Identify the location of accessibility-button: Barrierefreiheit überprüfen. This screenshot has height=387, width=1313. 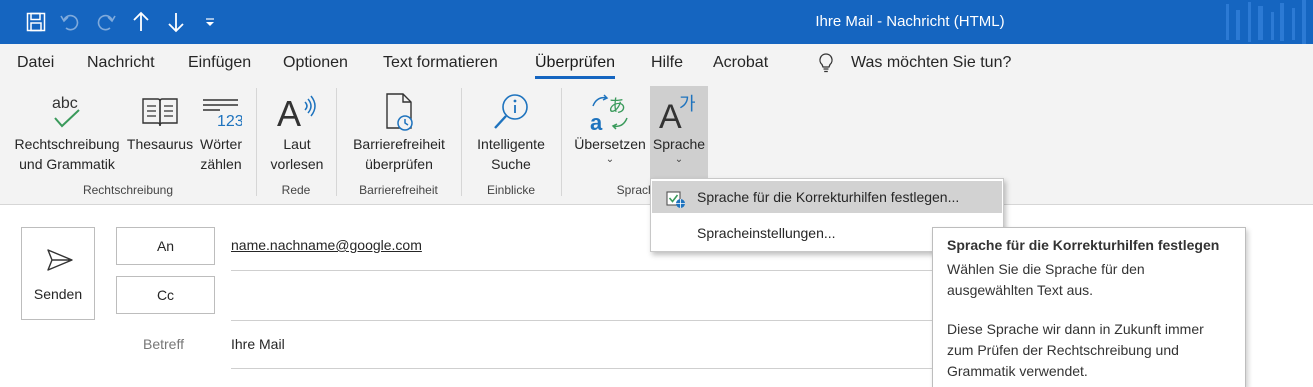
(399, 132).